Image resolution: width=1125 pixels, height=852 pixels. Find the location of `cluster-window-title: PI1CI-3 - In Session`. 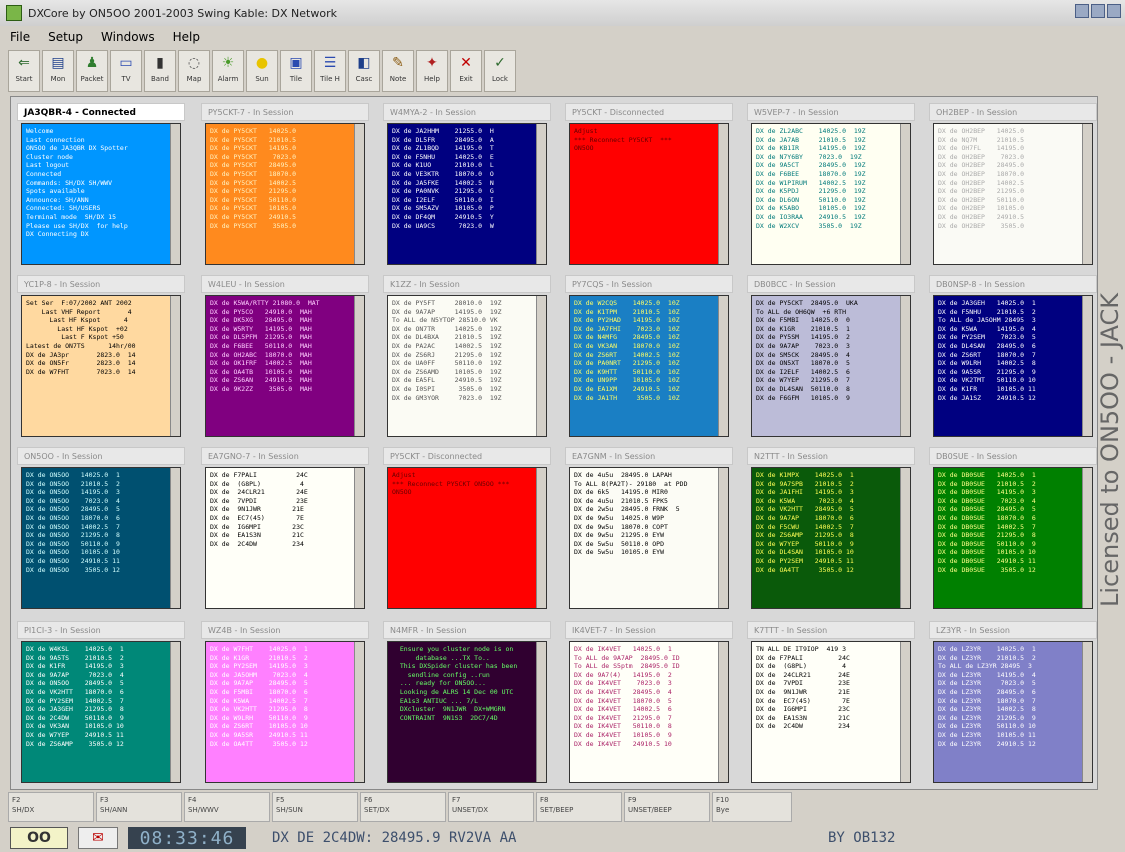

cluster-window-title: PI1CI-3 - In Session is located at coordinates (101, 630).